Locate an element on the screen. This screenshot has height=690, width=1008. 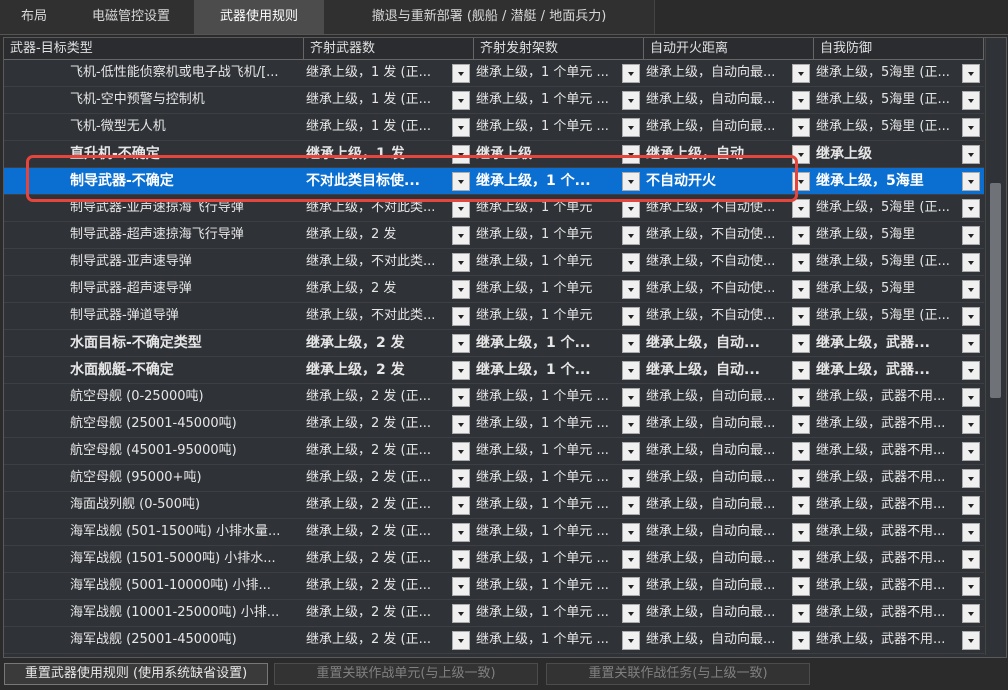
tab-withdraw-redeploy: 撤退与重新部署 (舰船 / 潜艇 / 地面兵力) is located at coordinates (489, 17).